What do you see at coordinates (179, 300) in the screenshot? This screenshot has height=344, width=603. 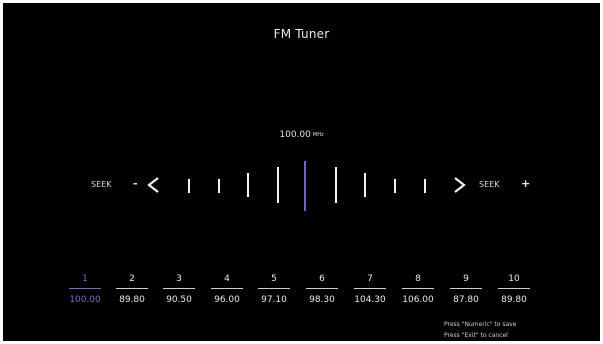 I see `preset-frequency: 90.50` at bounding box center [179, 300].